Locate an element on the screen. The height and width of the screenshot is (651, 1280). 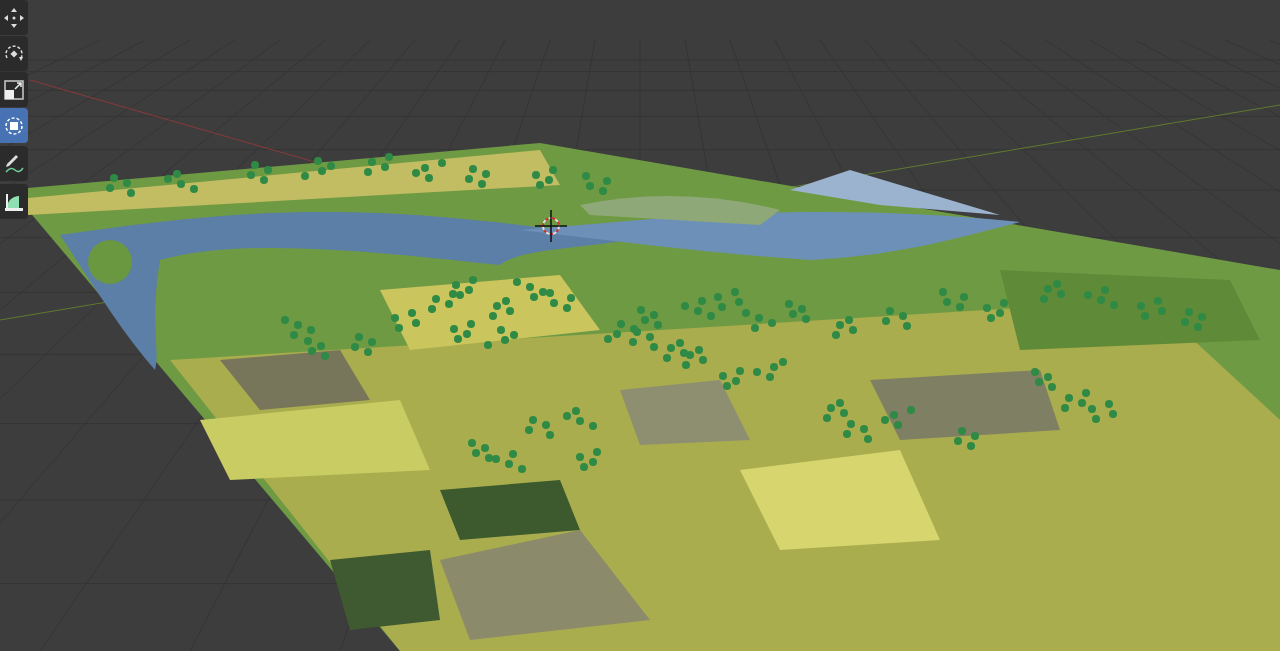
rotate-tool-button is located at coordinates (14, 53).